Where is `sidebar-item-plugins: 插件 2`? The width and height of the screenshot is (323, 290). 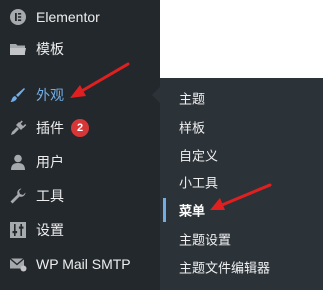 sidebar-item-plugins: 插件 2 is located at coordinates (80, 128).